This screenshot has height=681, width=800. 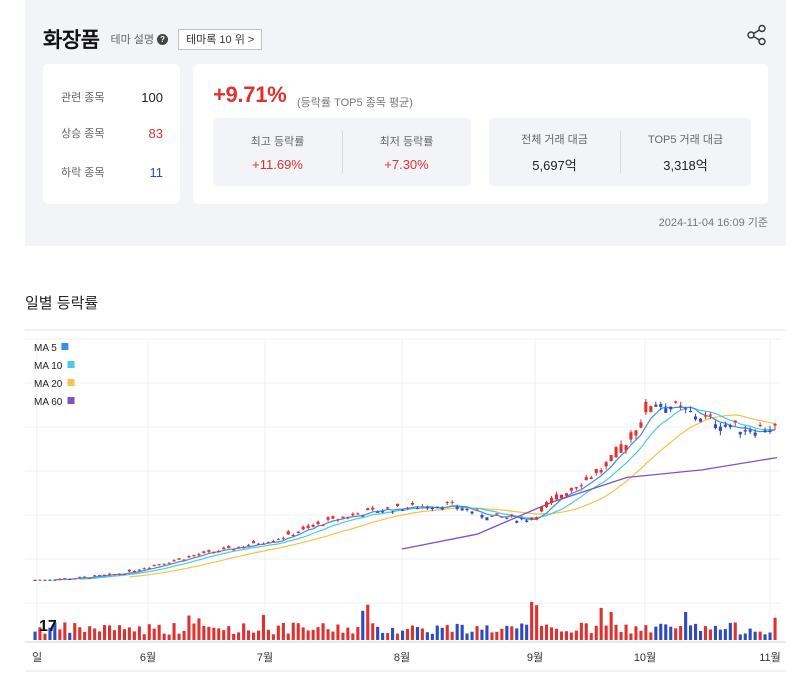 I want to click on theme-description-link: 테마 설명 ?, so click(x=139, y=39).